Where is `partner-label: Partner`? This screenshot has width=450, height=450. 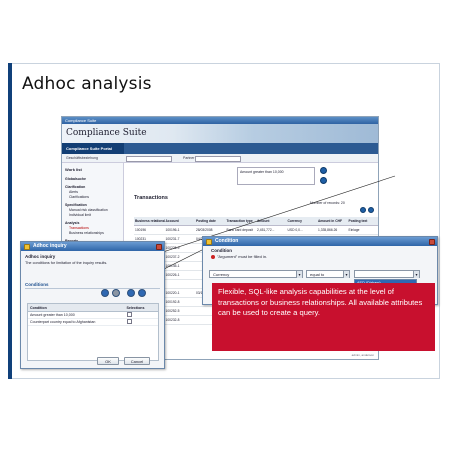
partner-label: Partner is located at coordinates (189, 158).